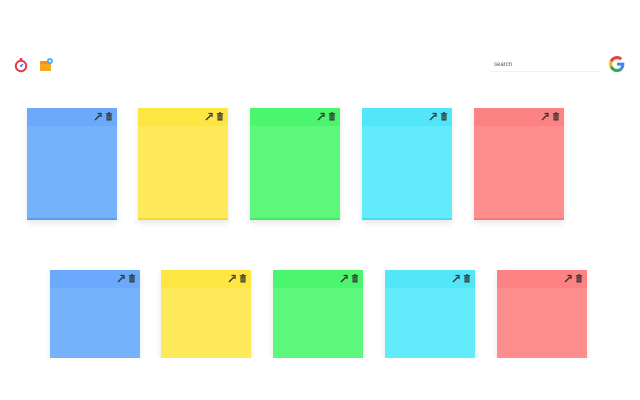 Image resolution: width=640 pixels, height=400 pixels. What do you see at coordinates (320, 379) in the screenshot?
I see `bottom-fade` at bounding box center [320, 379].